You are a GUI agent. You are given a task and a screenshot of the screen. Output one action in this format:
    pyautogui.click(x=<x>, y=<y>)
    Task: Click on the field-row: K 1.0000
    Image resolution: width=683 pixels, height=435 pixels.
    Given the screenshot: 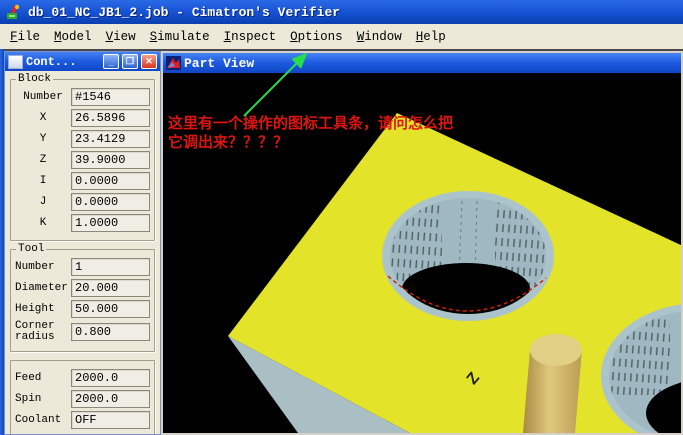 What is the action you would take?
    pyautogui.click(x=82, y=223)
    